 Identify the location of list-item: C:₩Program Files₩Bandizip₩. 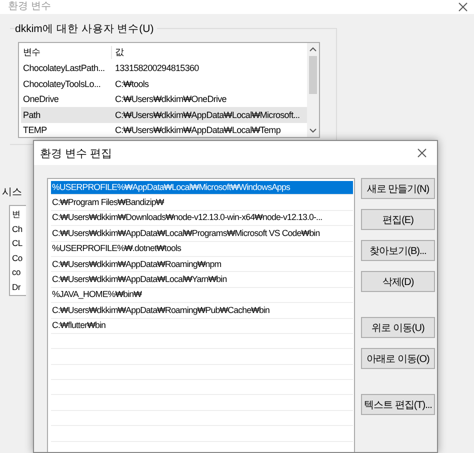
(108, 203).